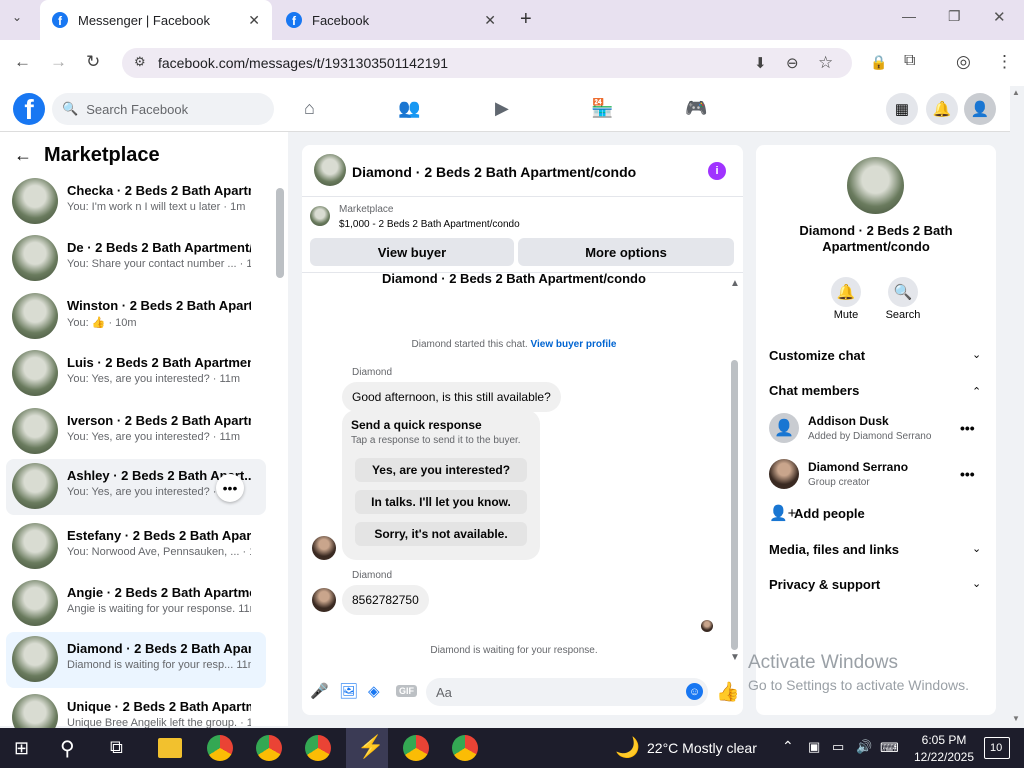  I want to click on mute-bell-icon: 🔔, so click(846, 292).